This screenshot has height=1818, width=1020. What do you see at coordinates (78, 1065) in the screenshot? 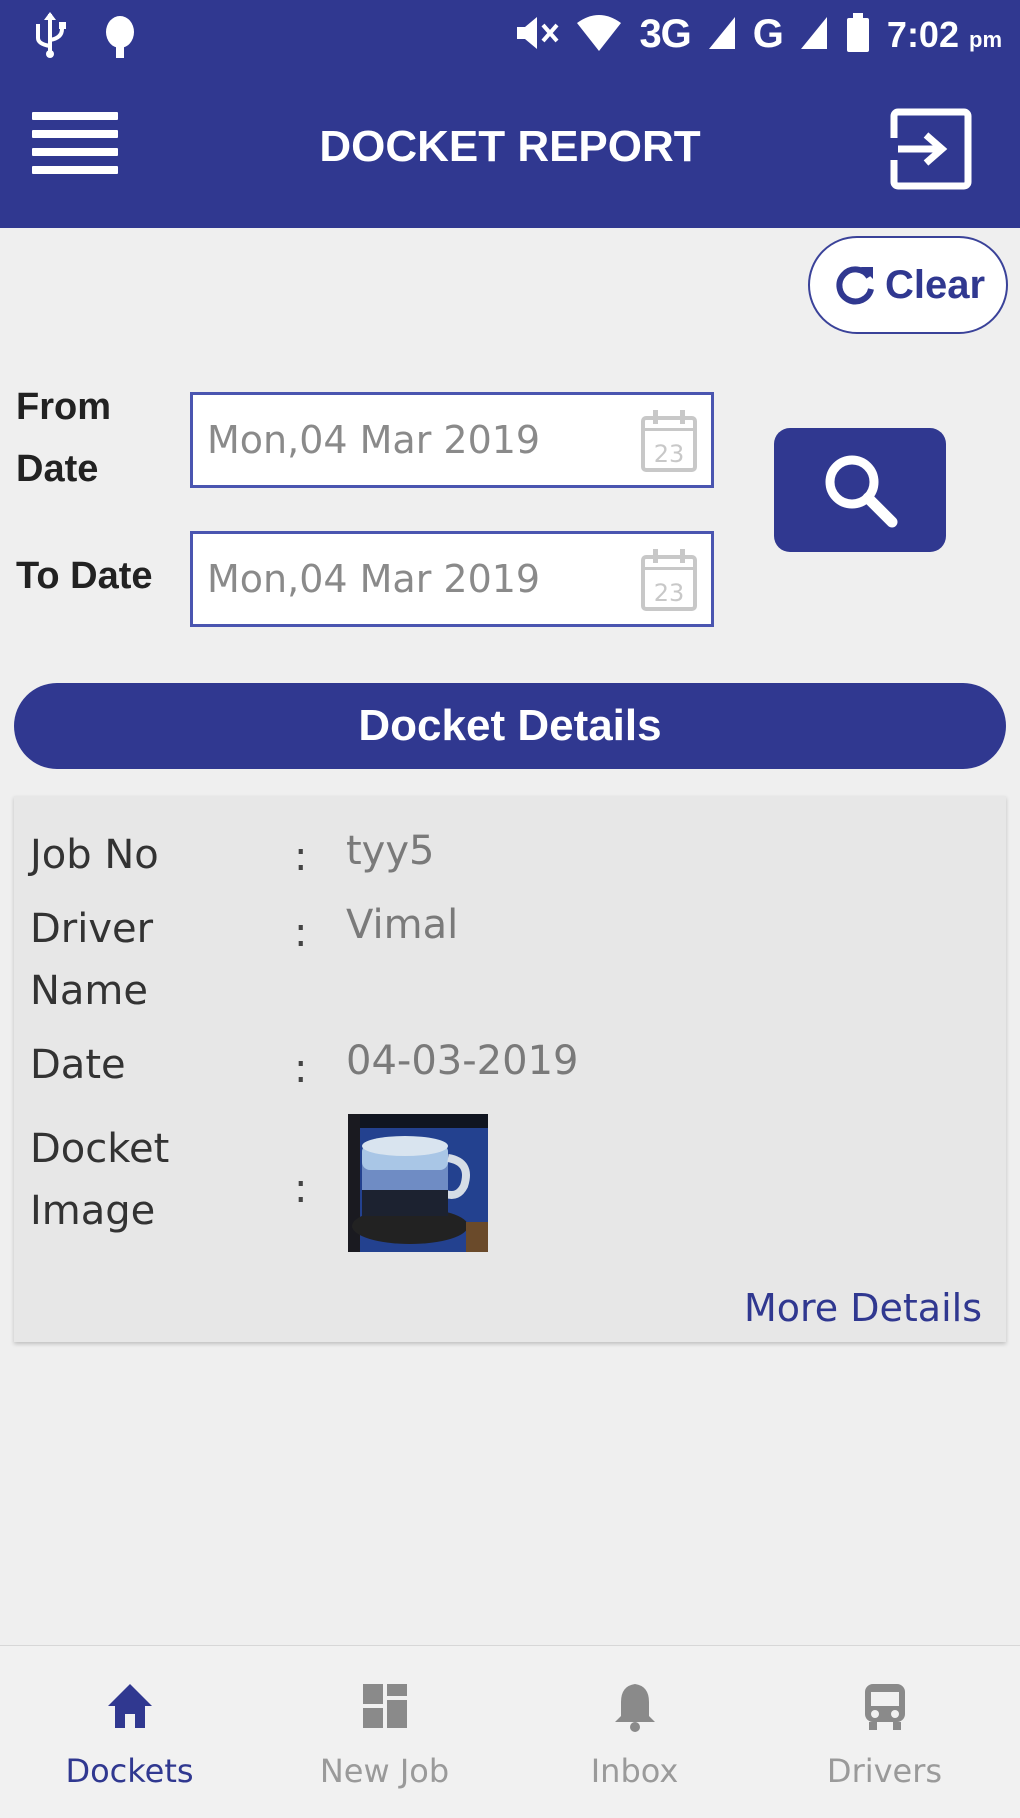
I see `date-label: Date` at bounding box center [78, 1065].